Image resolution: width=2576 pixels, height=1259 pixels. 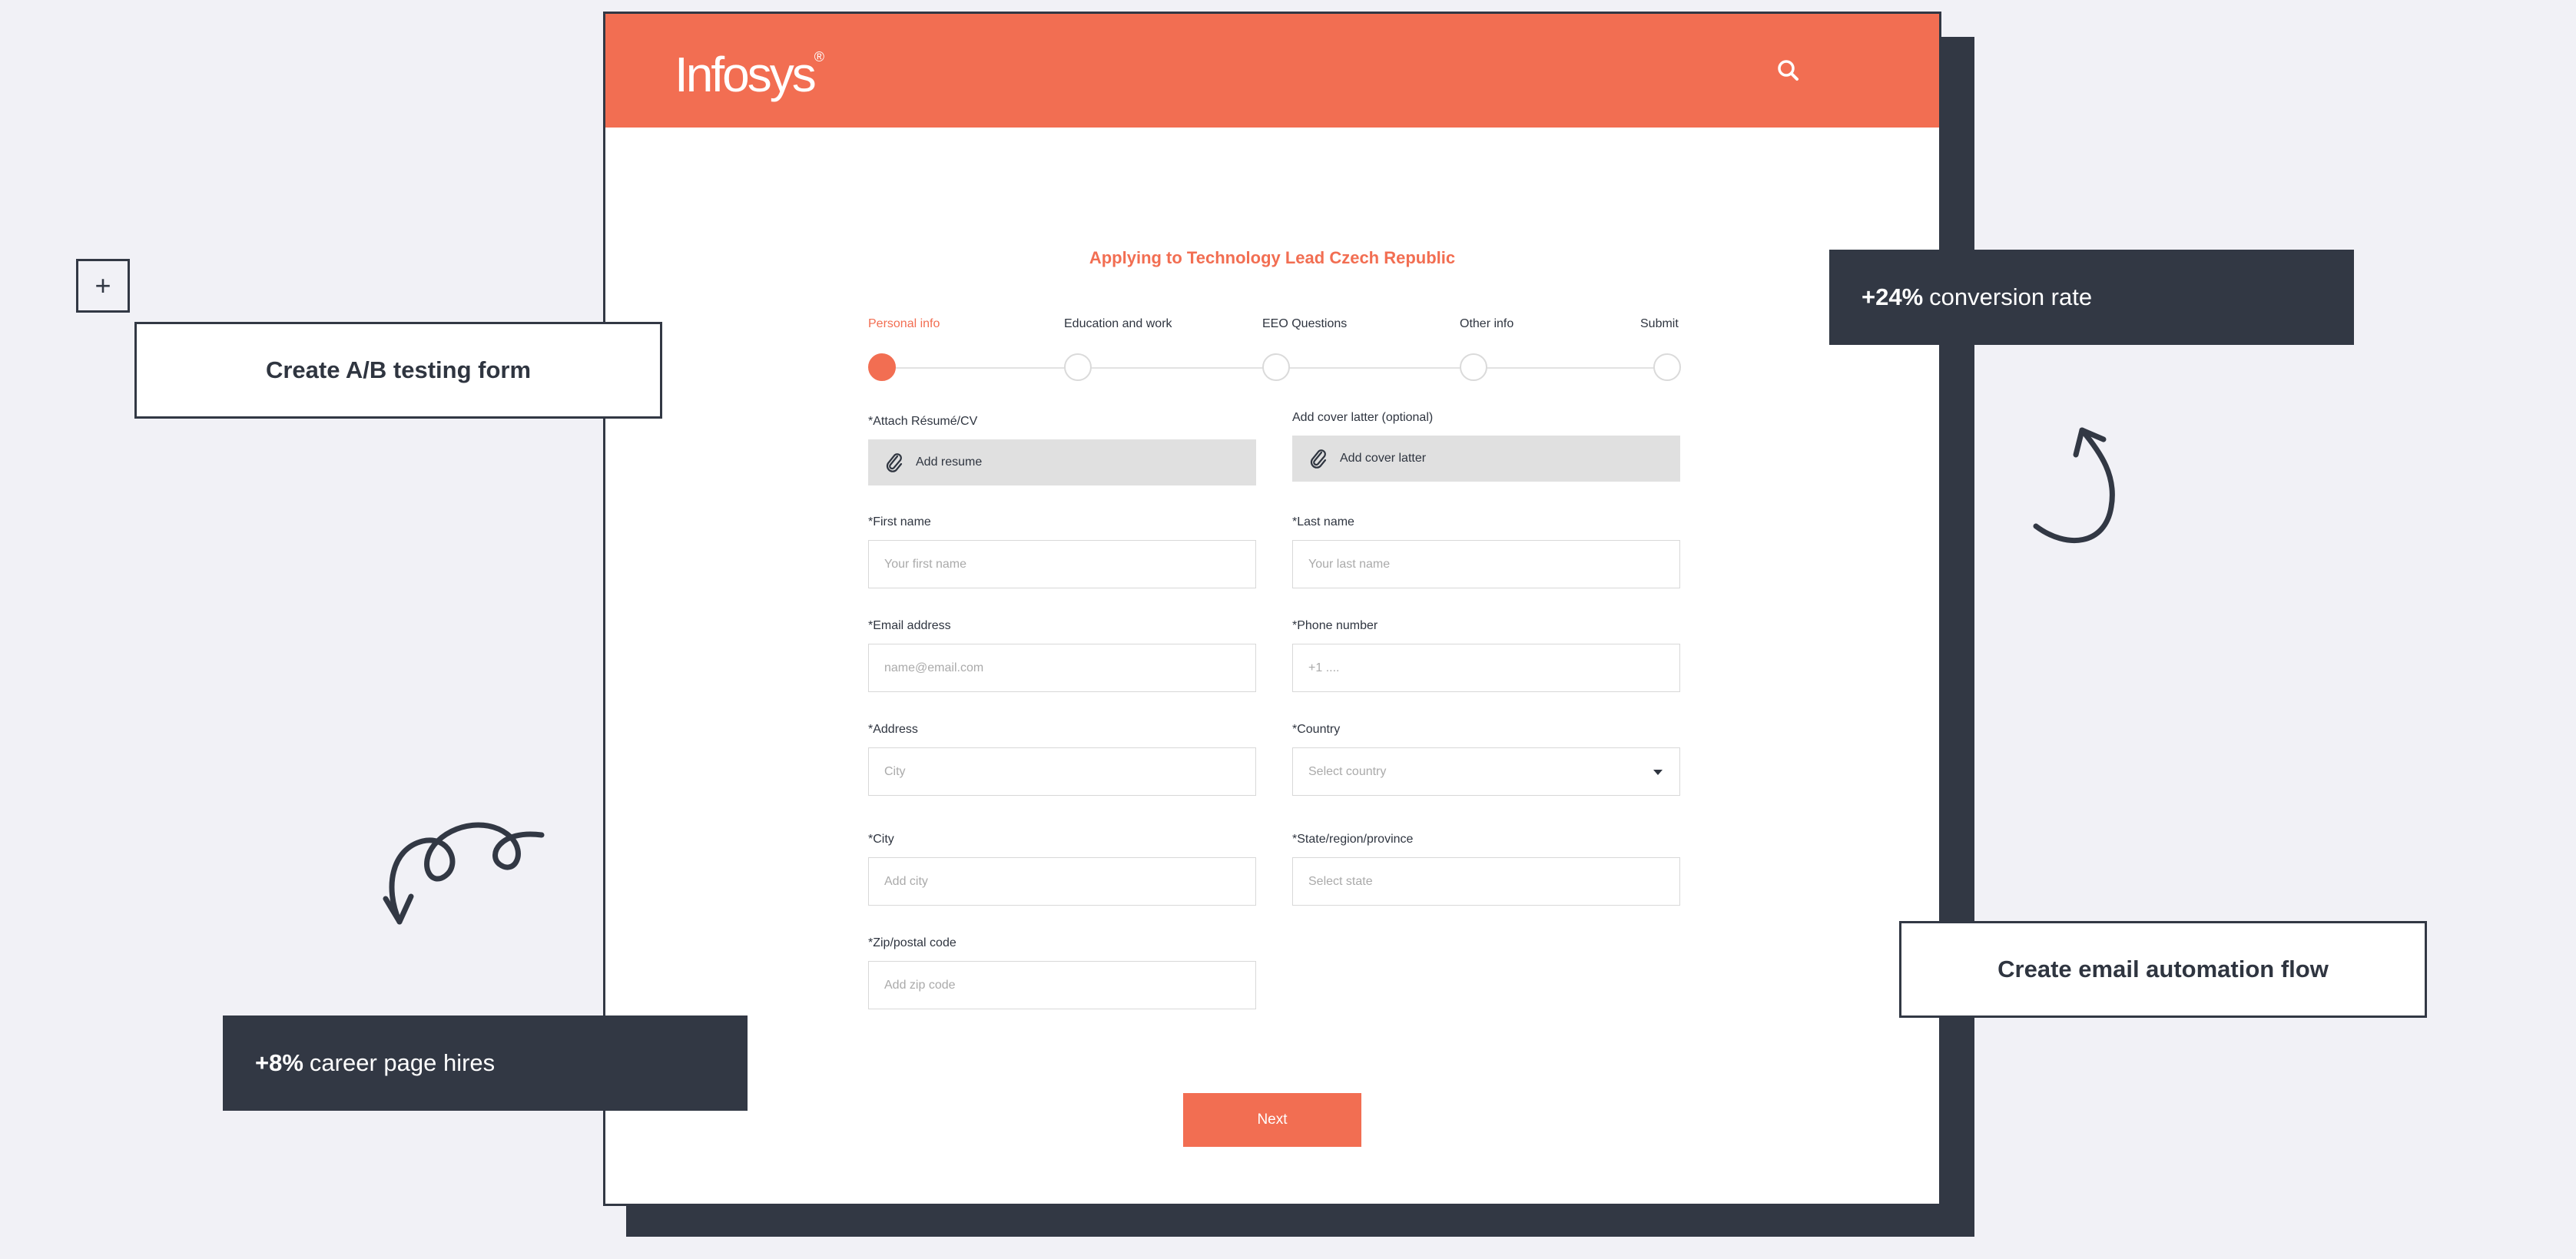 I want to click on resume-field: *Attach Résumé/CV Add resume, so click(x=1062, y=450).